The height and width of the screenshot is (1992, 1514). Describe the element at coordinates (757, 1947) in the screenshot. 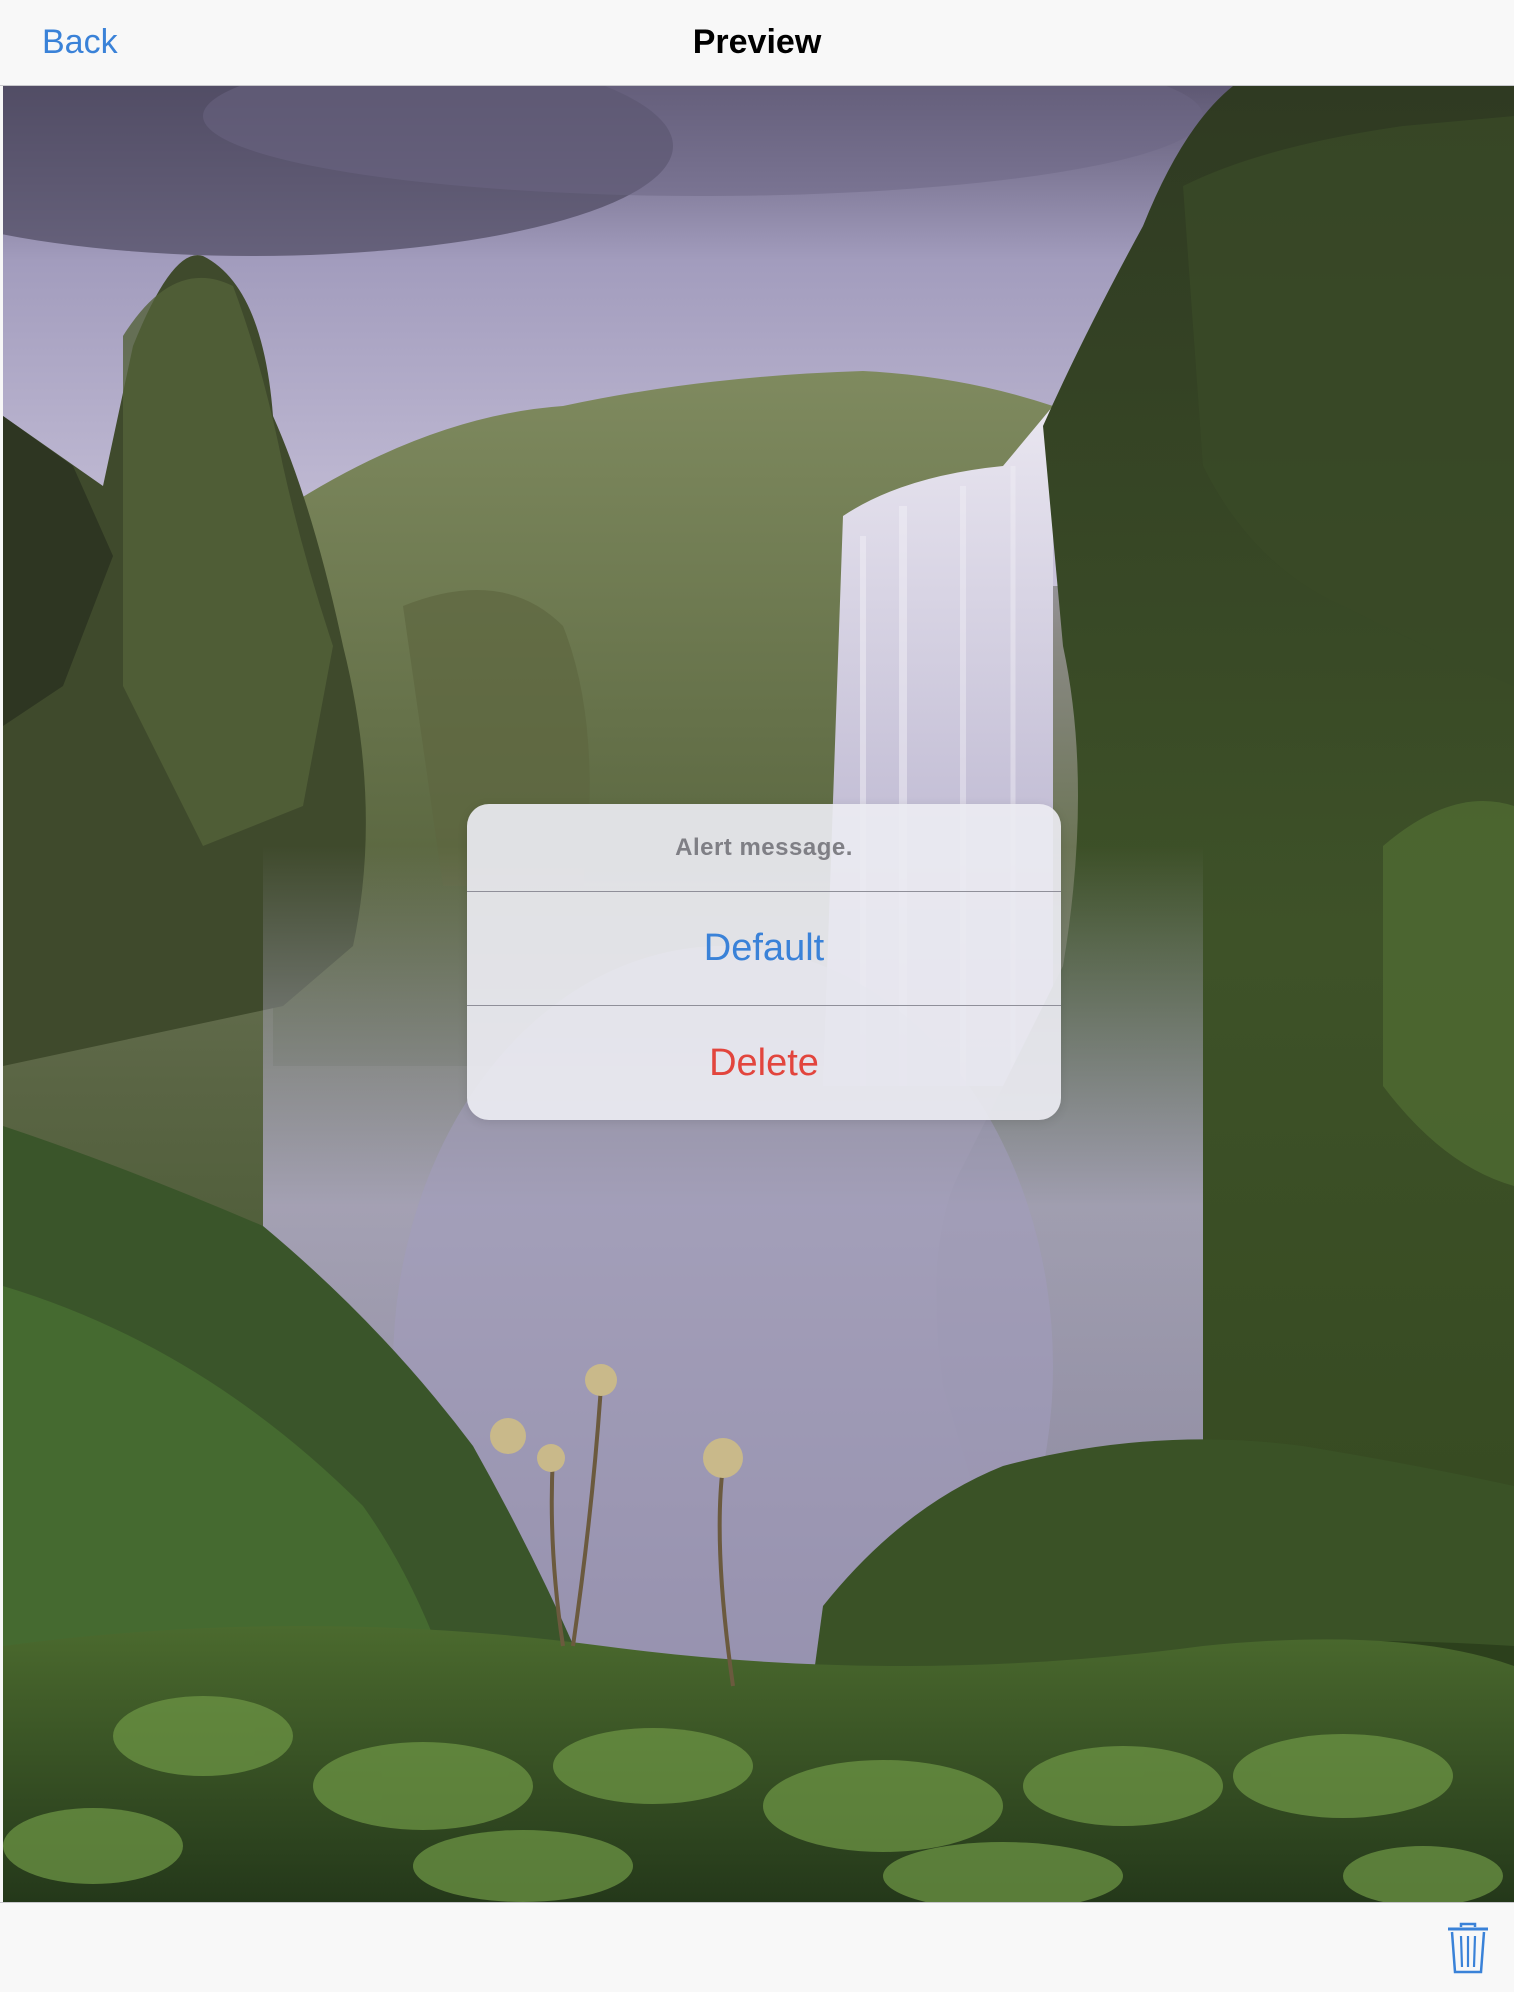

I see `bottom-toolbar` at that location.